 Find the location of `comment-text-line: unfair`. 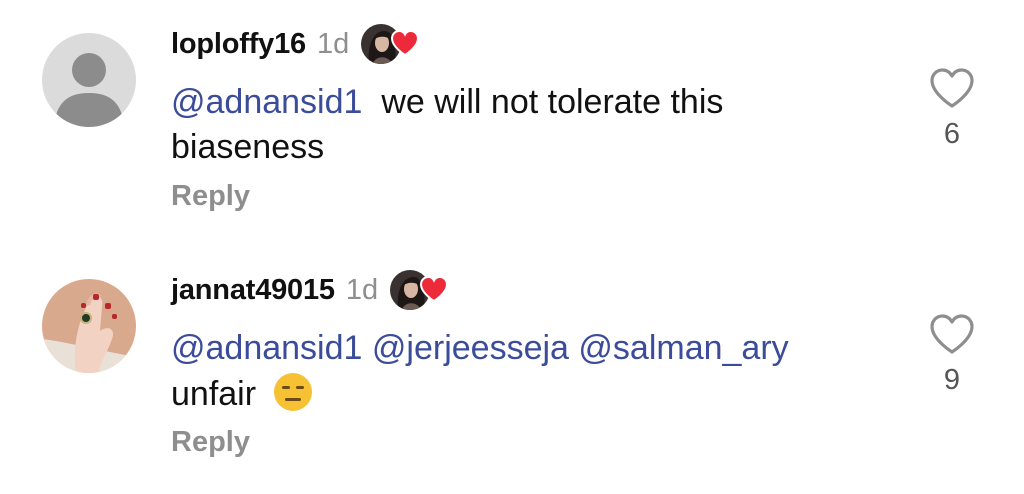

comment-text-line: unfair is located at coordinates (214, 394).